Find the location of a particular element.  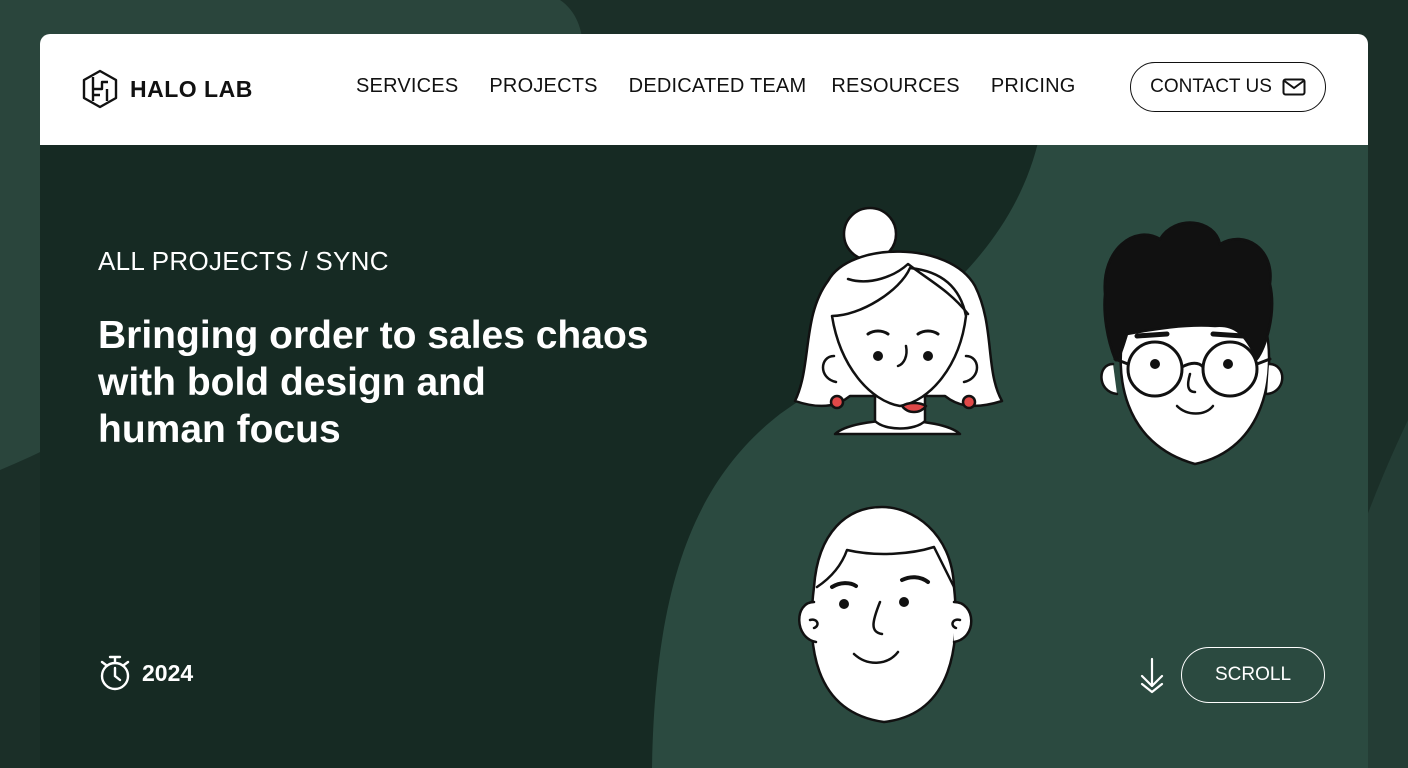

scroll-control: SCROLL is located at coordinates (1231, 675).